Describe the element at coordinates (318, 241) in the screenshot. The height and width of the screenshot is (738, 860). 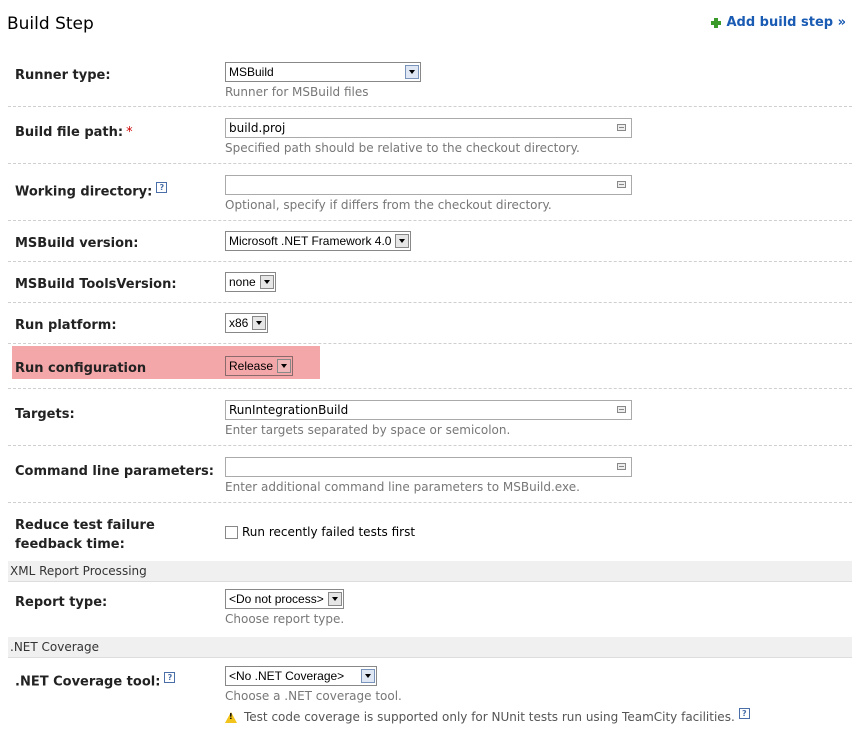
I see `msbuild-version-select: Microsoft .NET Framework 4.0` at that location.